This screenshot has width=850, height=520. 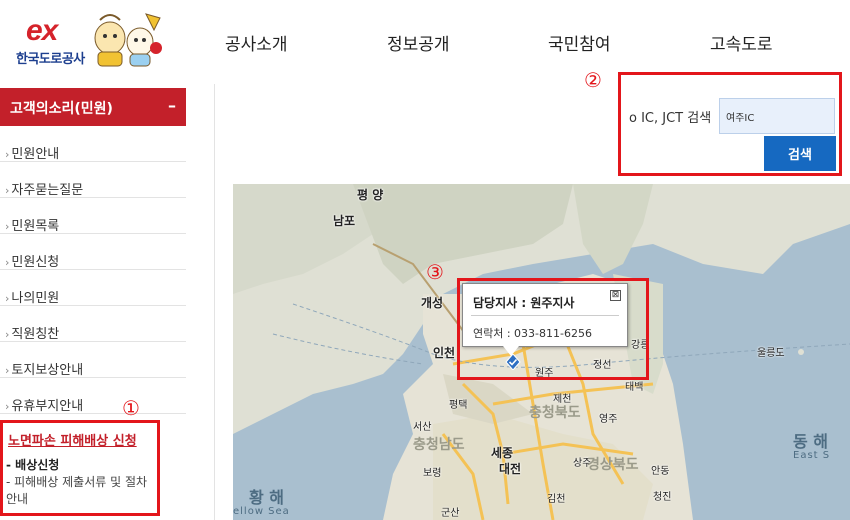 What do you see at coordinates (444, 353) in the screenshot?
I see `map-label-incheon: 인천` at bounding box center [444, 353].